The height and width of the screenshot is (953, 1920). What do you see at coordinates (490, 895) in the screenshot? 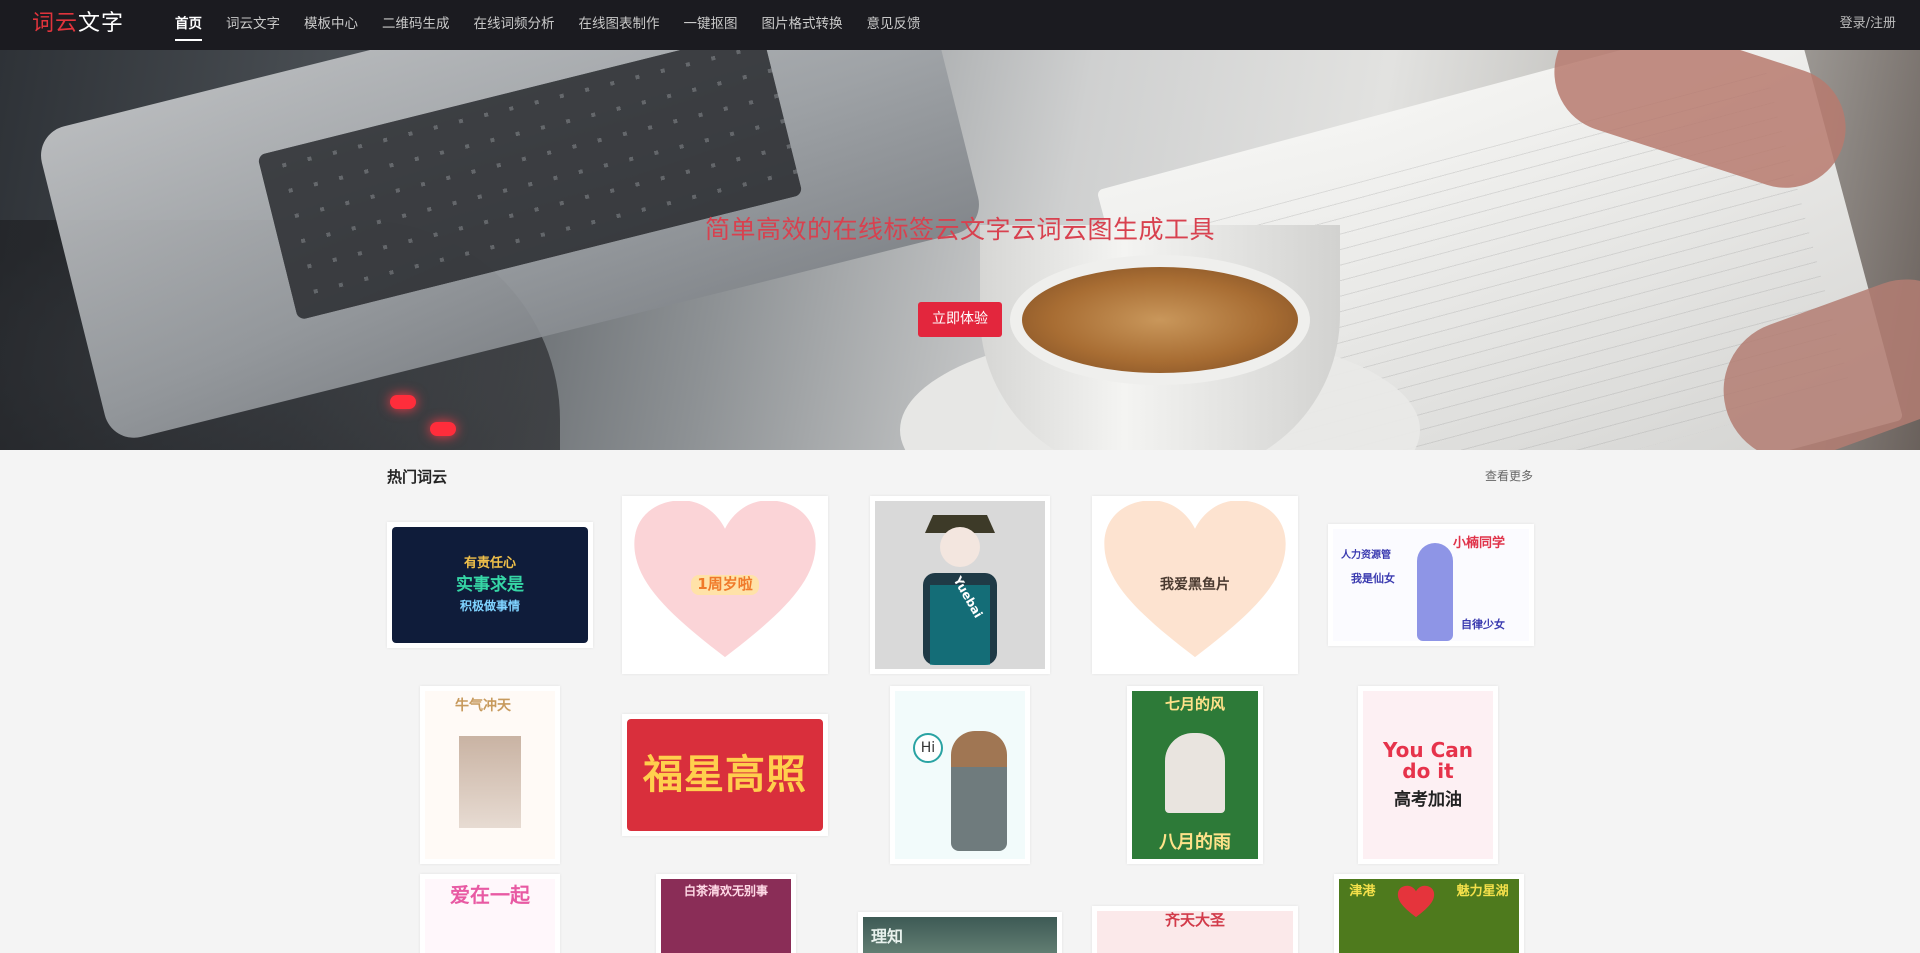
I see `thumb-word: 爱在一起` at bounding box center [490, 895].